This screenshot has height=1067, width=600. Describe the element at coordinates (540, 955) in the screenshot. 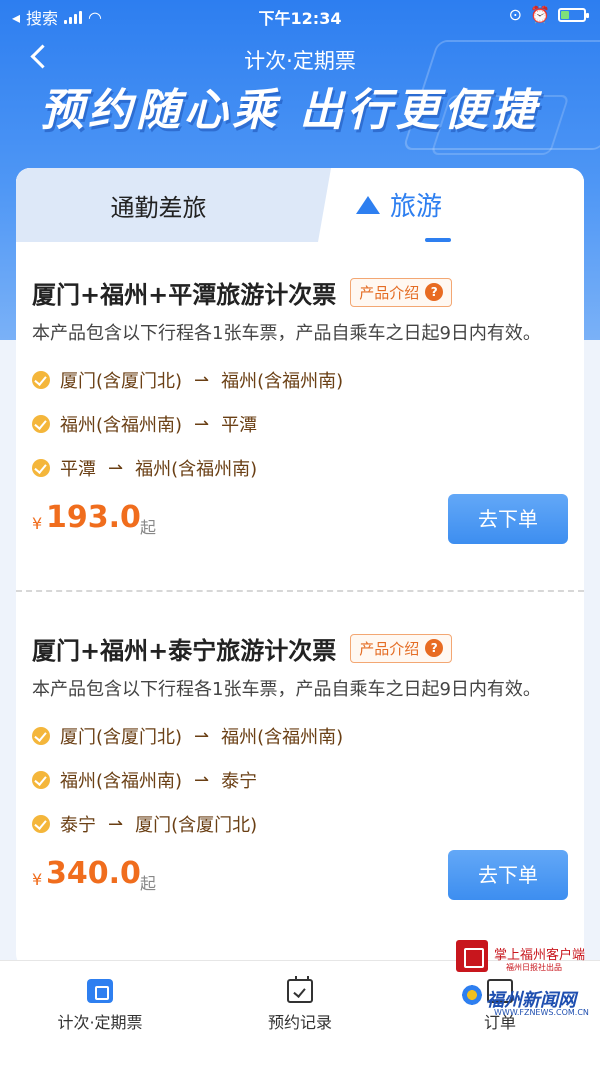

I see `watermark-line: 掌上福州客户端` at that location.